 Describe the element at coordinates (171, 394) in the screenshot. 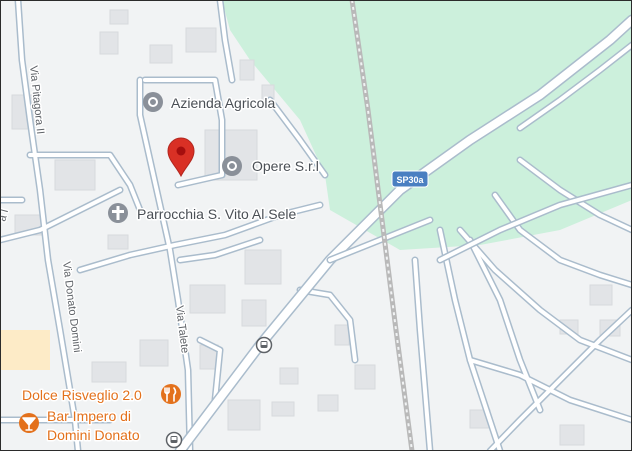

I see `restaurant-icon` at that location.